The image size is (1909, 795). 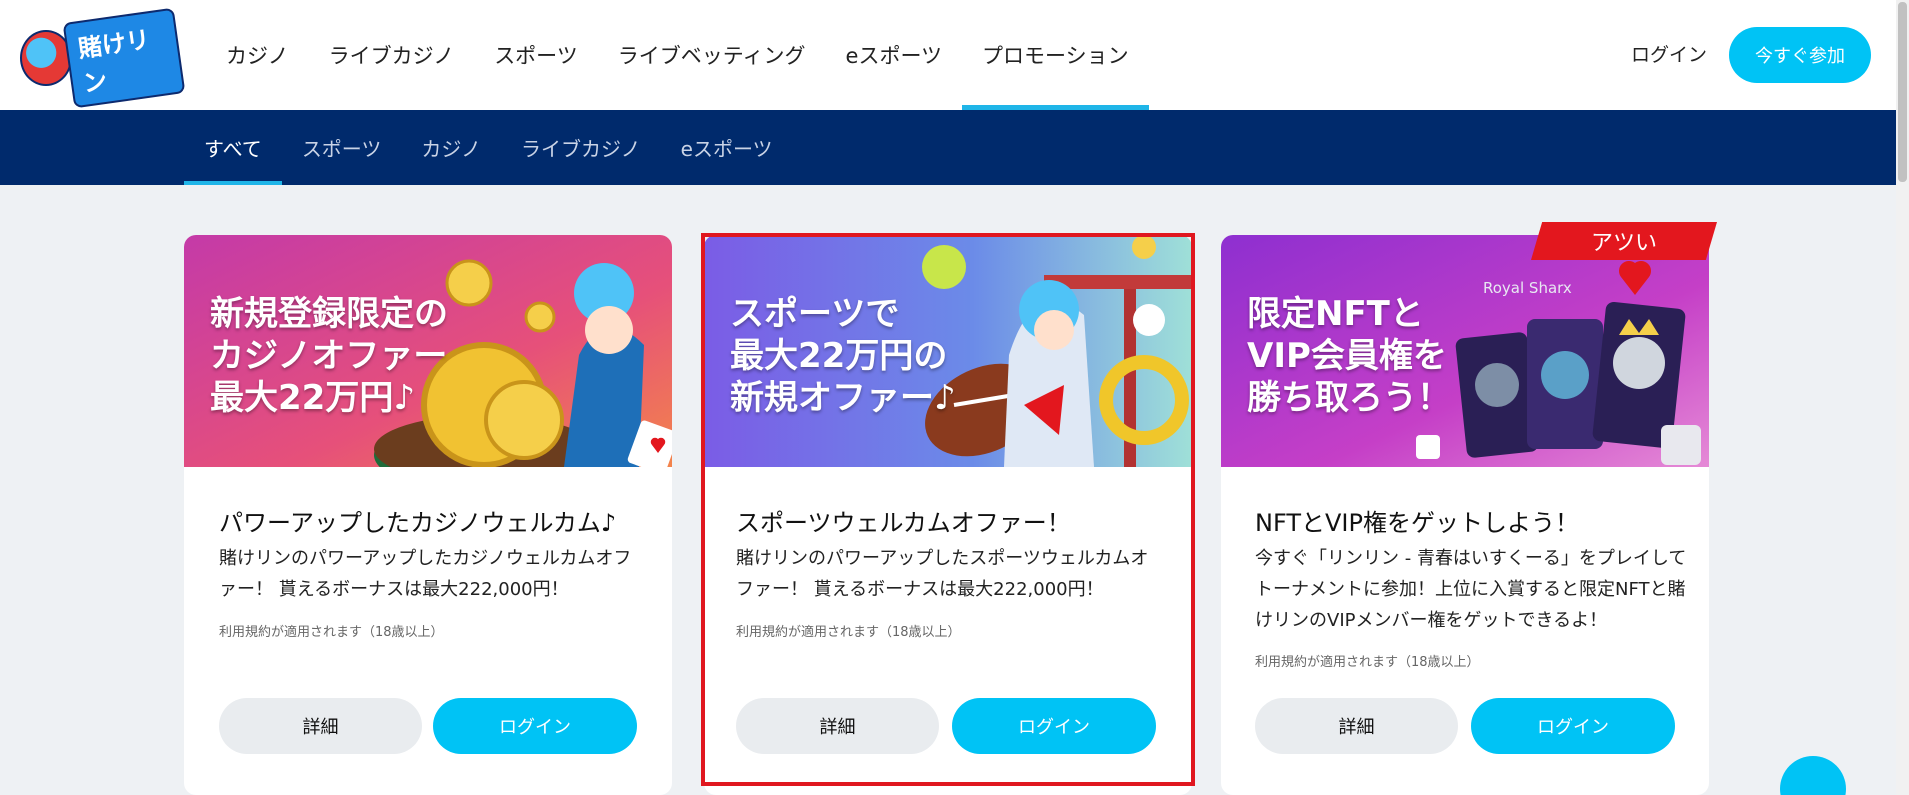 What do you see at coordinates (418, 523) in the screenshot?
I see `promo-title: パワーアップしたカジノウェルカム♪` at bounding box center [418, 523].